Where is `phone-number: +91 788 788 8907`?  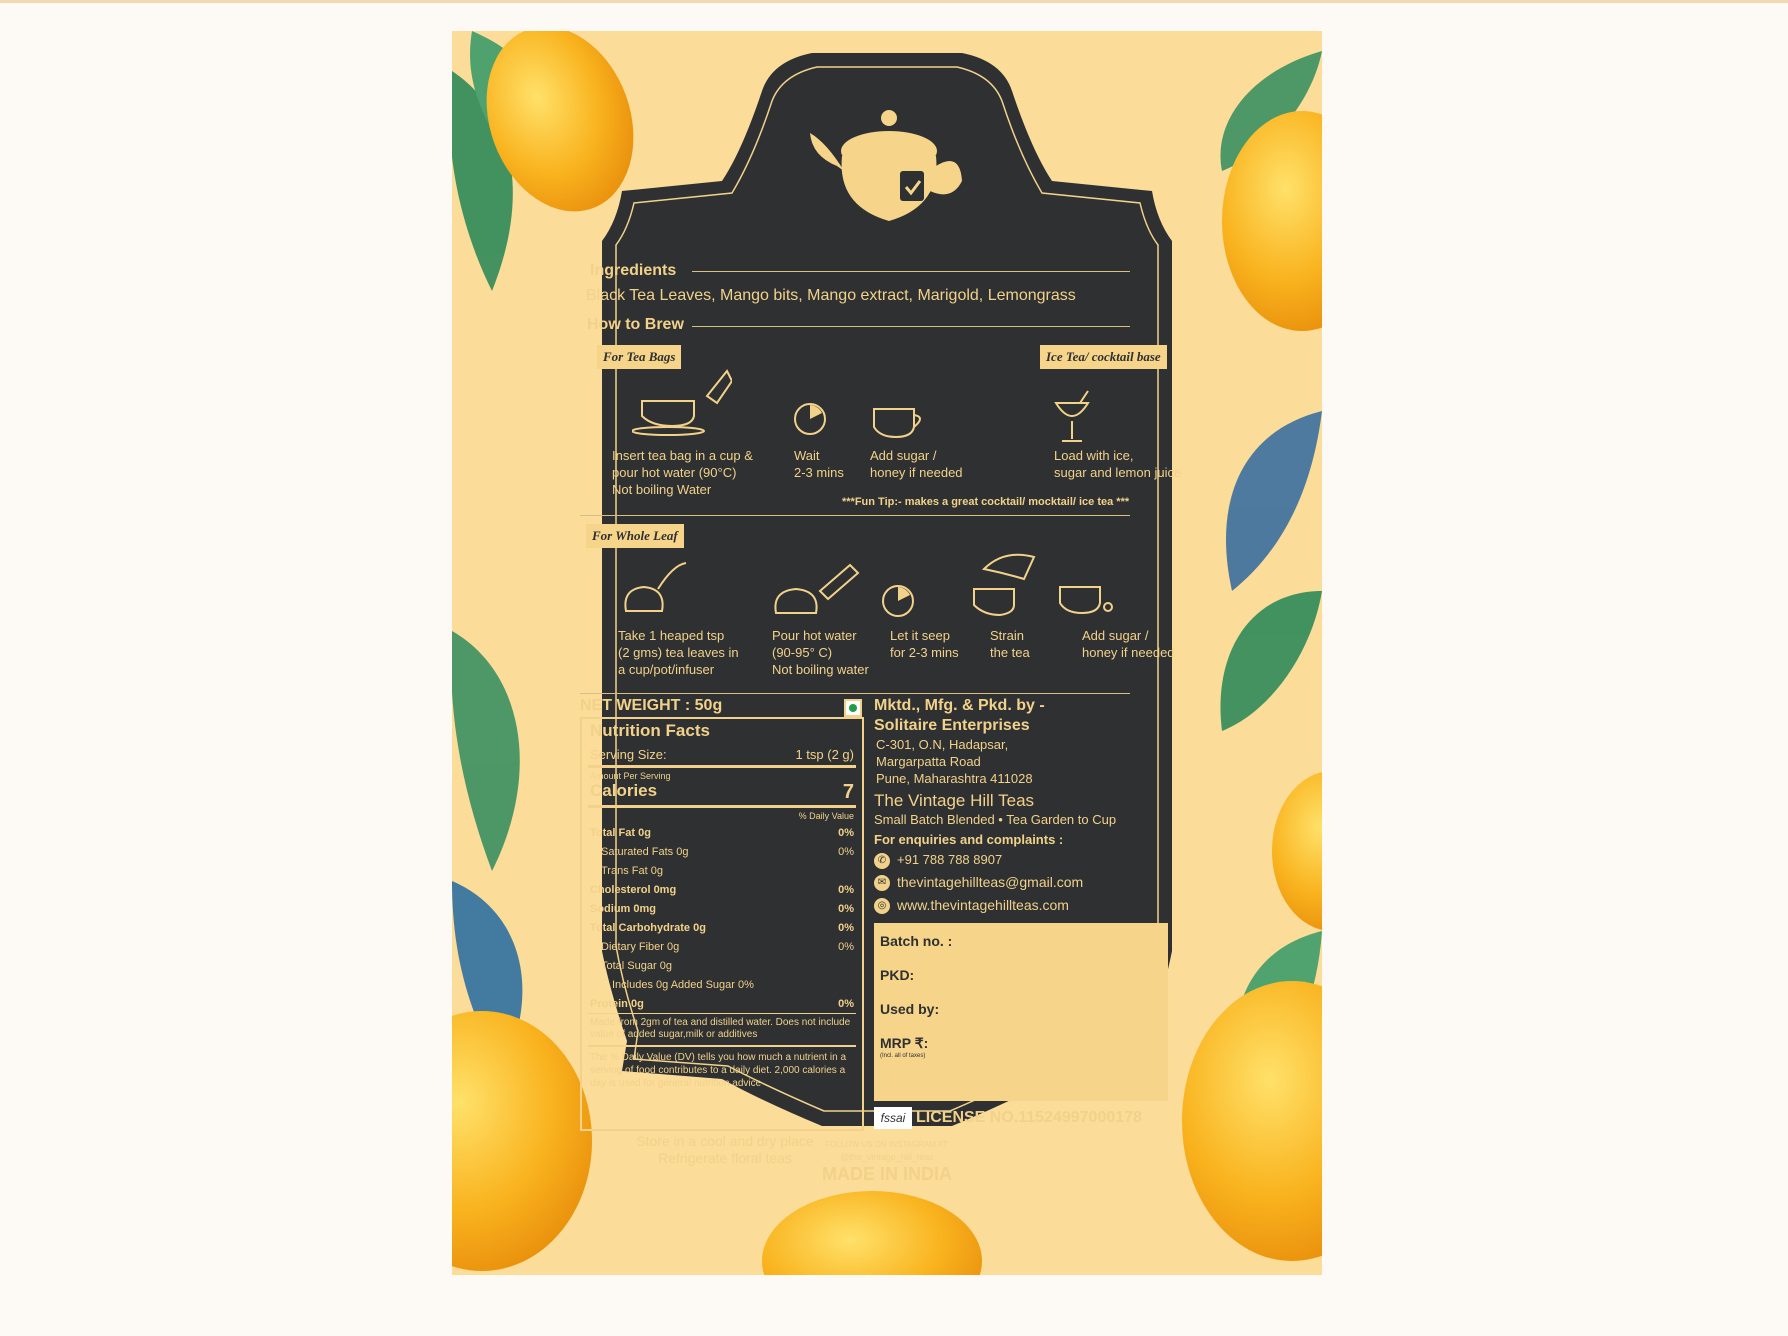
phone-number: +91 788 788 8907 is located at coordinates (949, 859).